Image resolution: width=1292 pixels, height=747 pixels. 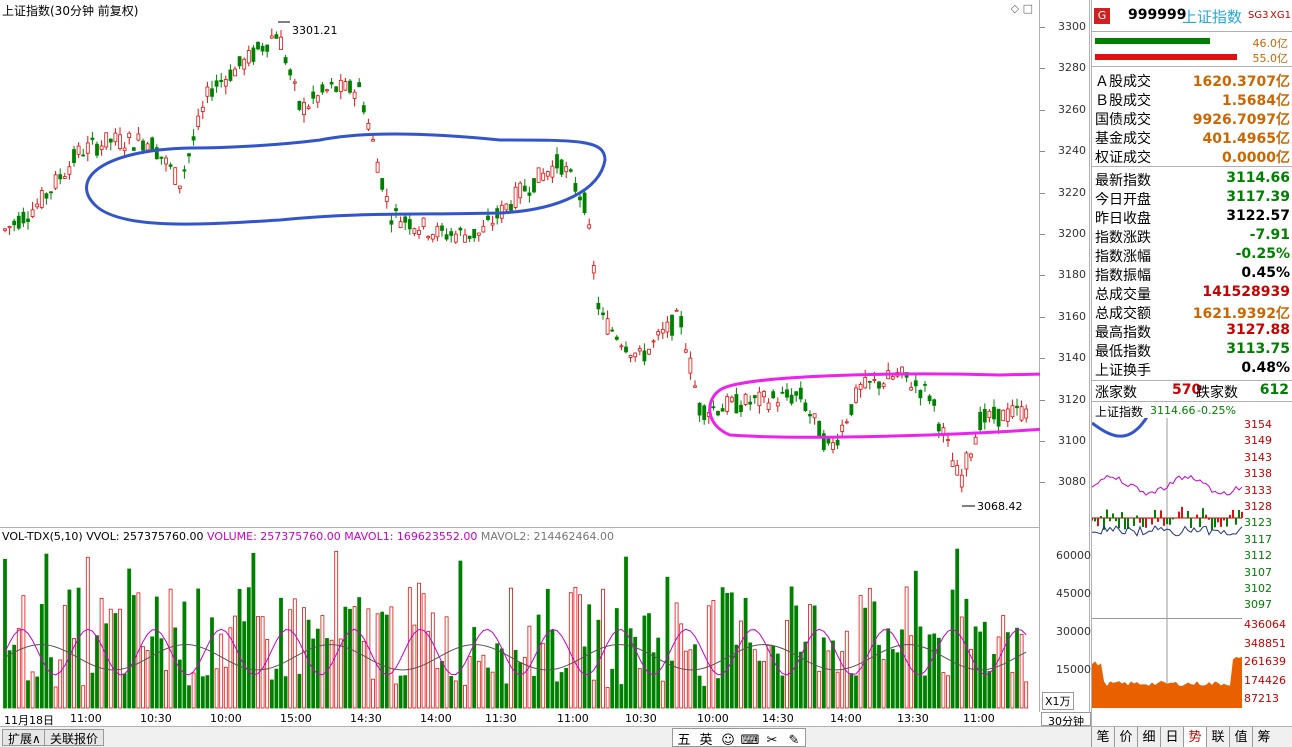 What do you see at coordinates (728, 740) in the screenshot?
I see `ime-tool-button: ☺` at bounding box center [728, 740].